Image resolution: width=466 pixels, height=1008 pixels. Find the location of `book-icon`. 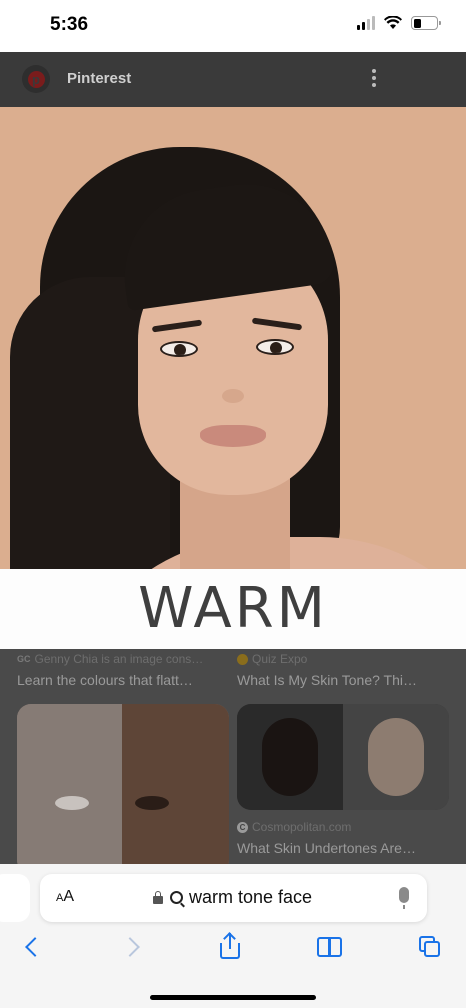

book-icon is located at coordinates (330, 947).